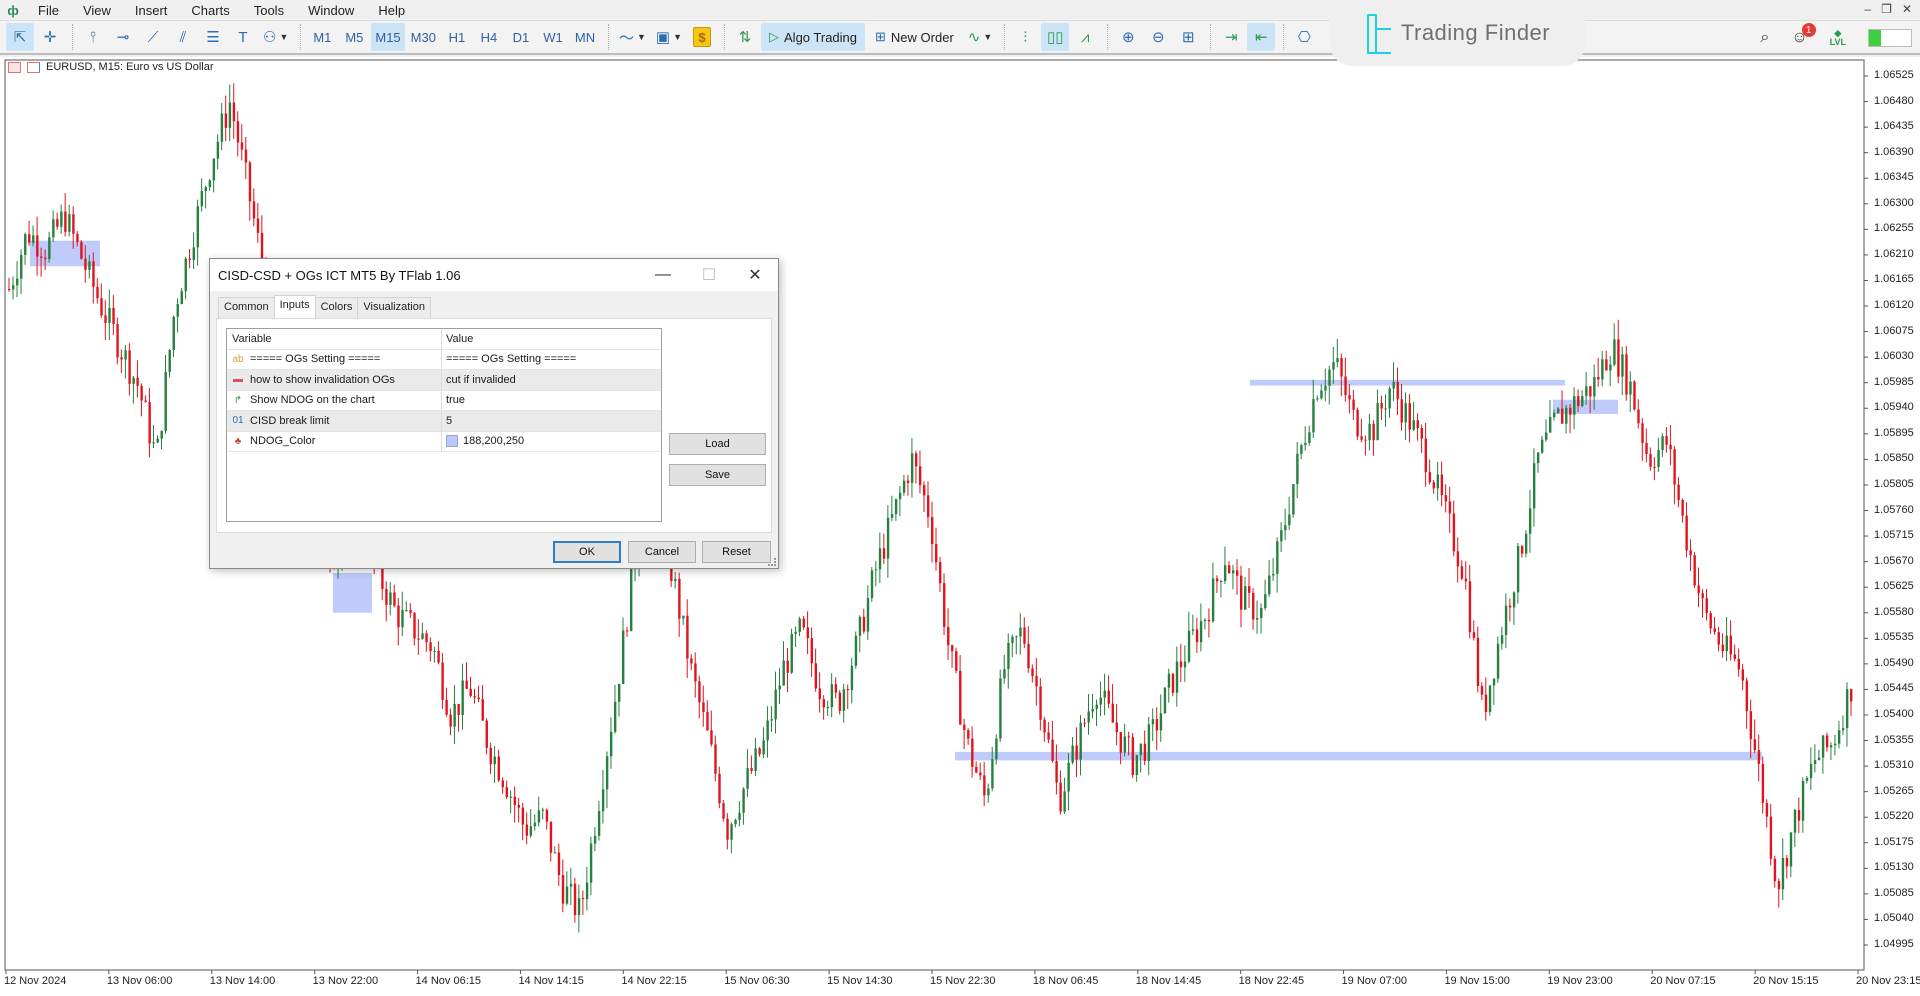  I want to click on chart-shift-button: ⇤, so click(1261, 37).